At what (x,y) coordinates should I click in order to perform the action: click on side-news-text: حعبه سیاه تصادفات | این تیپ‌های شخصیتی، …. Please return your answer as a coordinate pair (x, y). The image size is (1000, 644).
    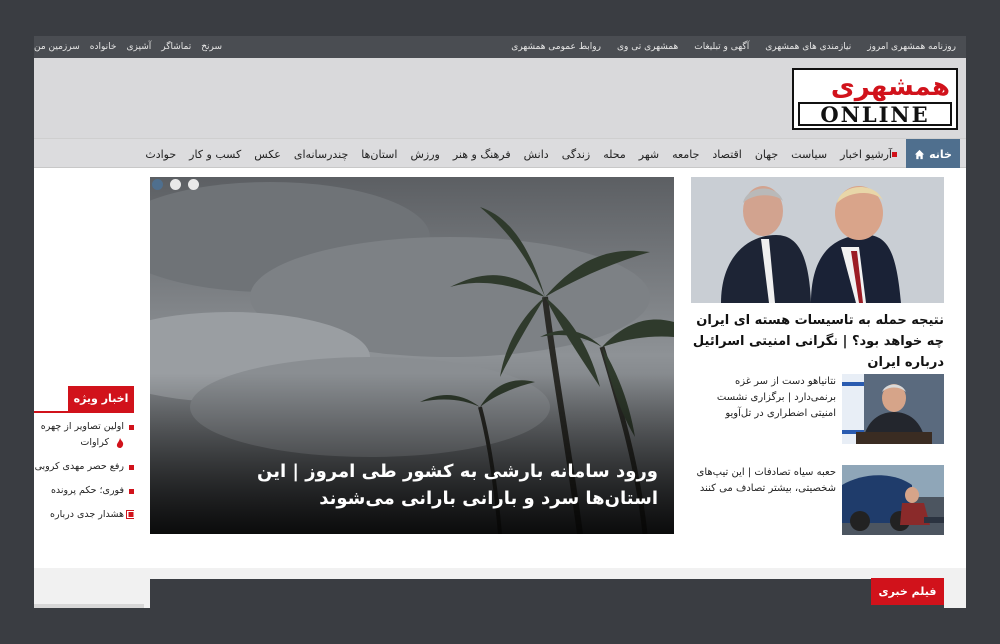
    Looking at the image, I should click on (763, 481).